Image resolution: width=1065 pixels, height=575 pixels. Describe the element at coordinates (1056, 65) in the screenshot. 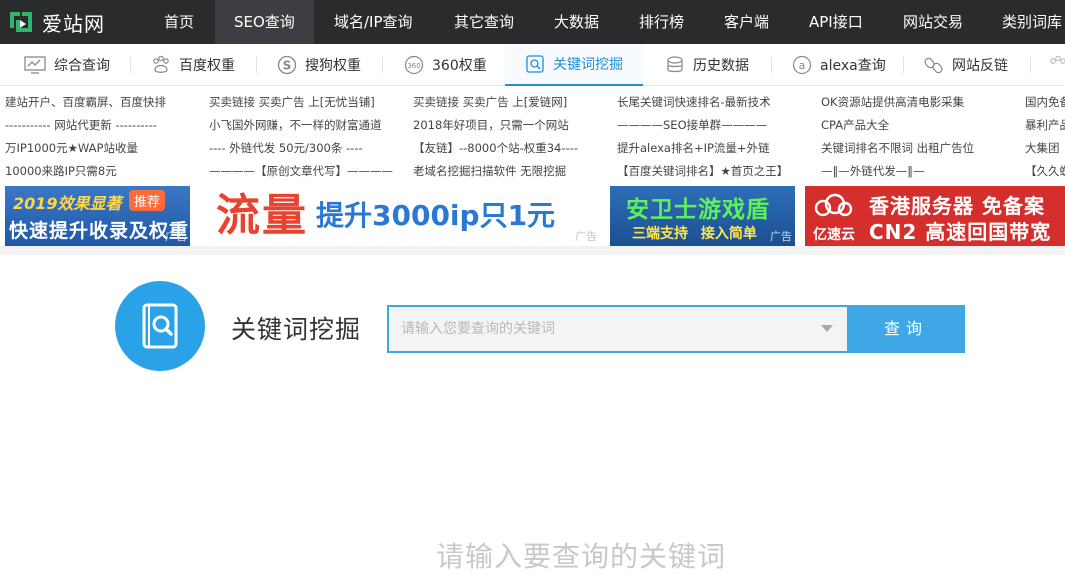

I see `tab-more` at that location.